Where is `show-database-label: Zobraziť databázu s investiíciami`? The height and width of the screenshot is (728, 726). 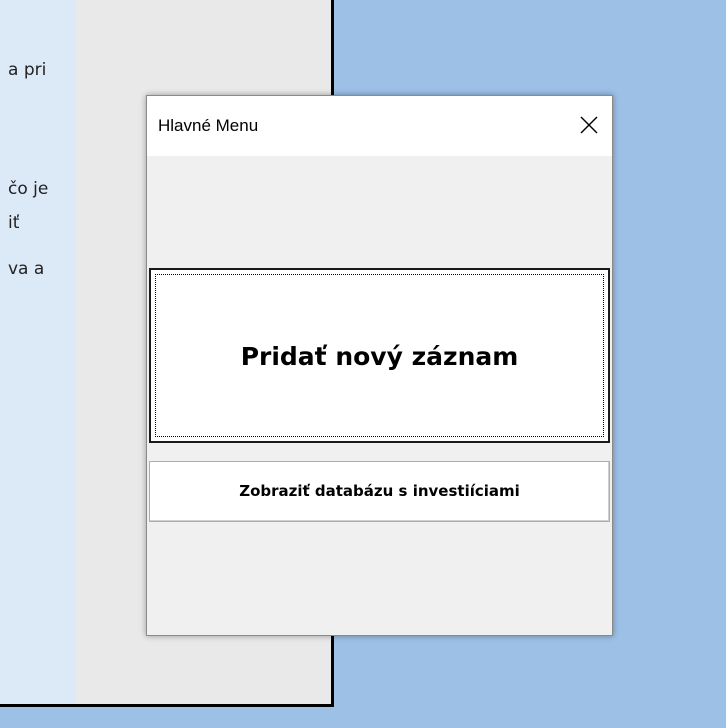 show-database-label: Zobraziť databázu s investiíciami is located at coordinates (379, 491).